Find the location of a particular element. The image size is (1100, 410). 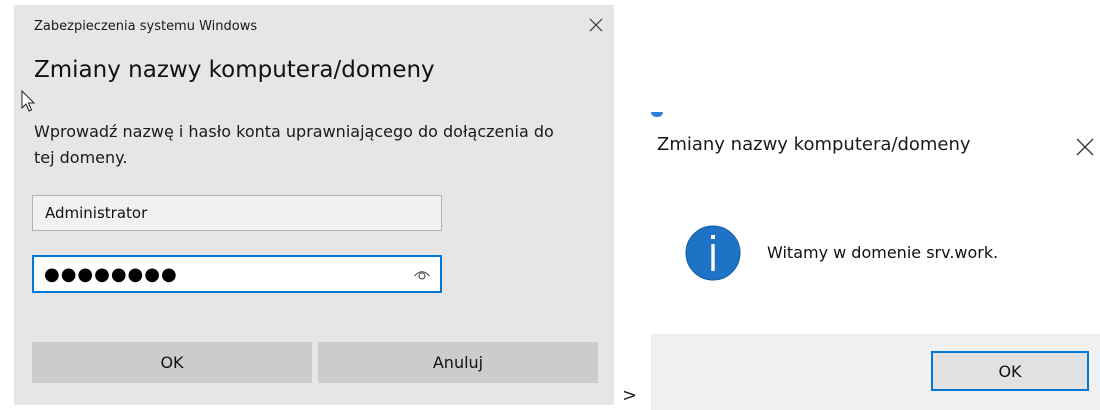

window-accent is located at coordinates (657, 114).